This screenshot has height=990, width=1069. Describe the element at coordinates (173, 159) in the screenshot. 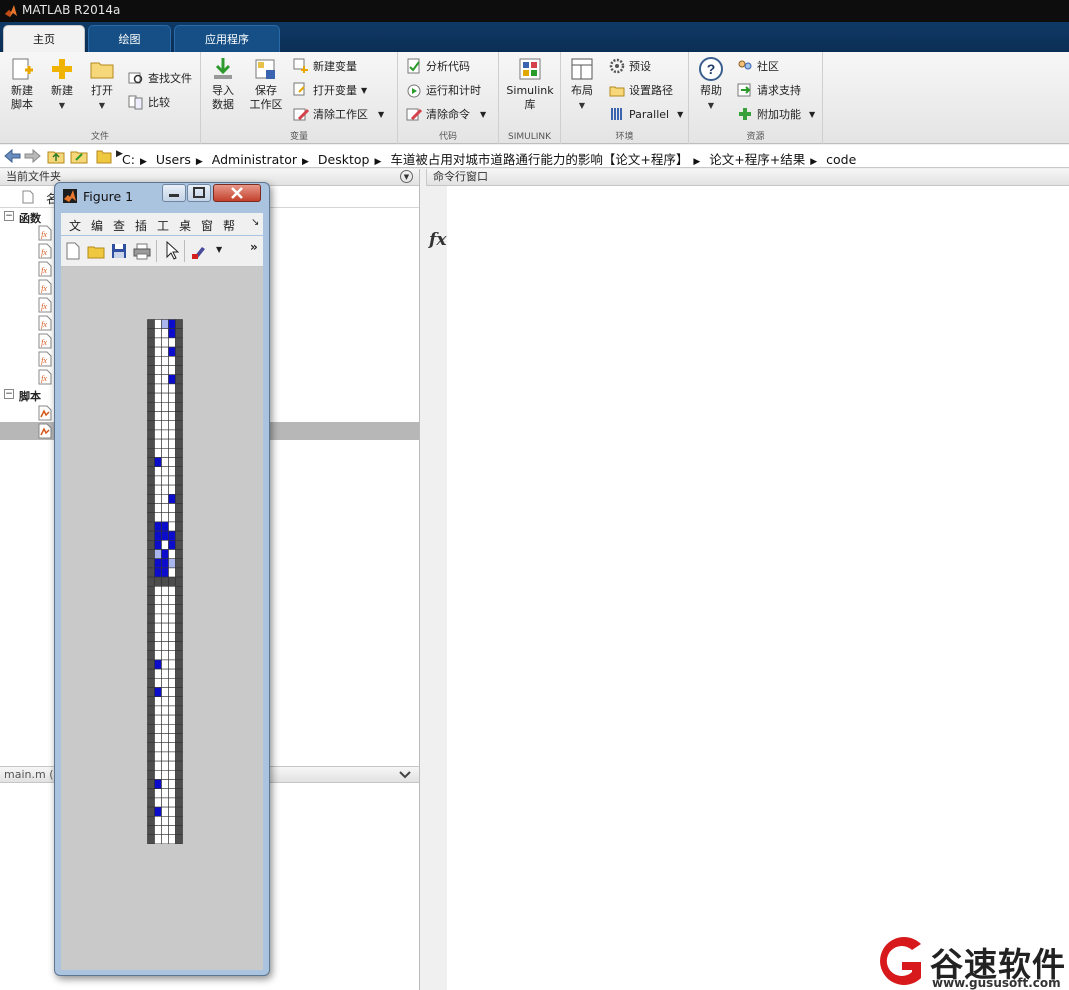

I see `breadcrumb-item: Users` at that location.